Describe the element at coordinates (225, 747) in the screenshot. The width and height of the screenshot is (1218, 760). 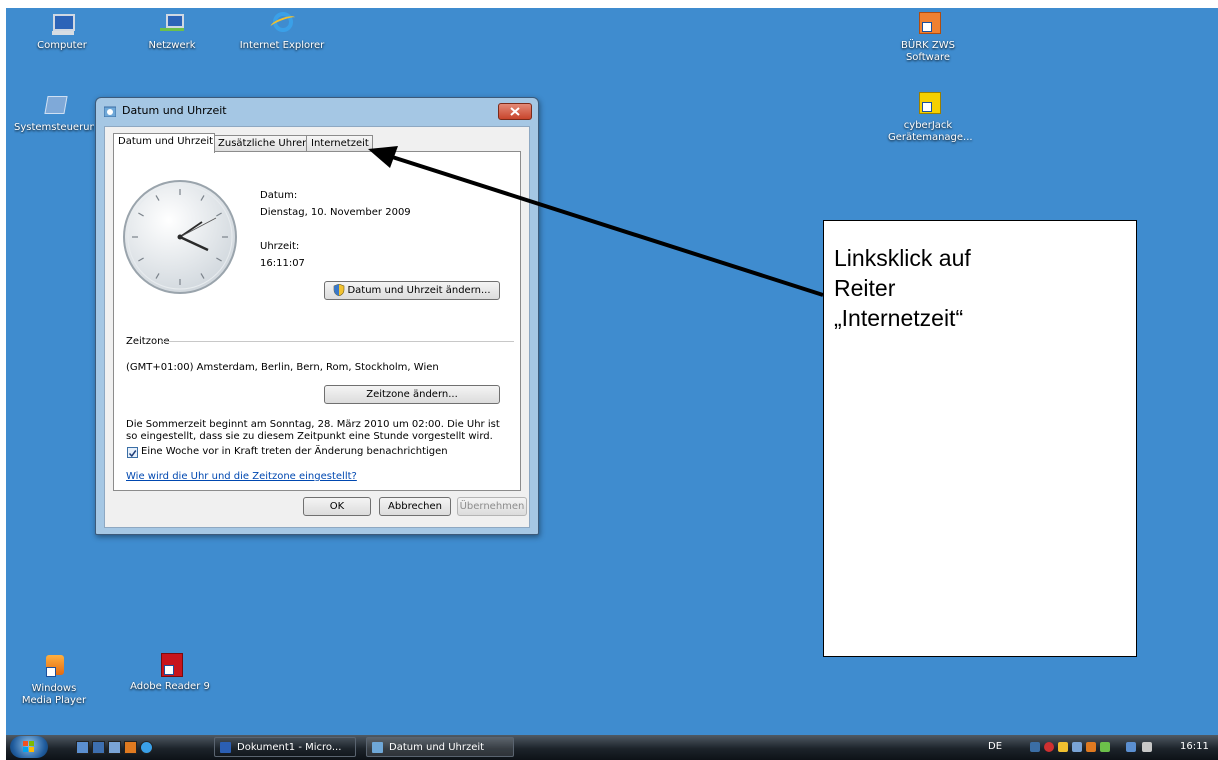
I see `word-icon` at that location.